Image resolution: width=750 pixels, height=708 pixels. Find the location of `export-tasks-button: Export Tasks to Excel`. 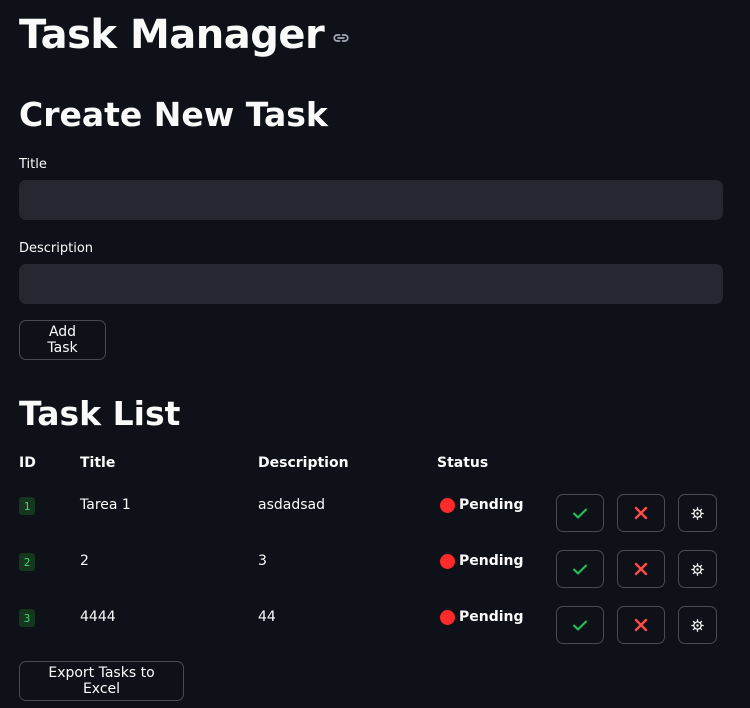

export-tasks-button: Export Tasks to Excel is located at coordinates (101, 681).